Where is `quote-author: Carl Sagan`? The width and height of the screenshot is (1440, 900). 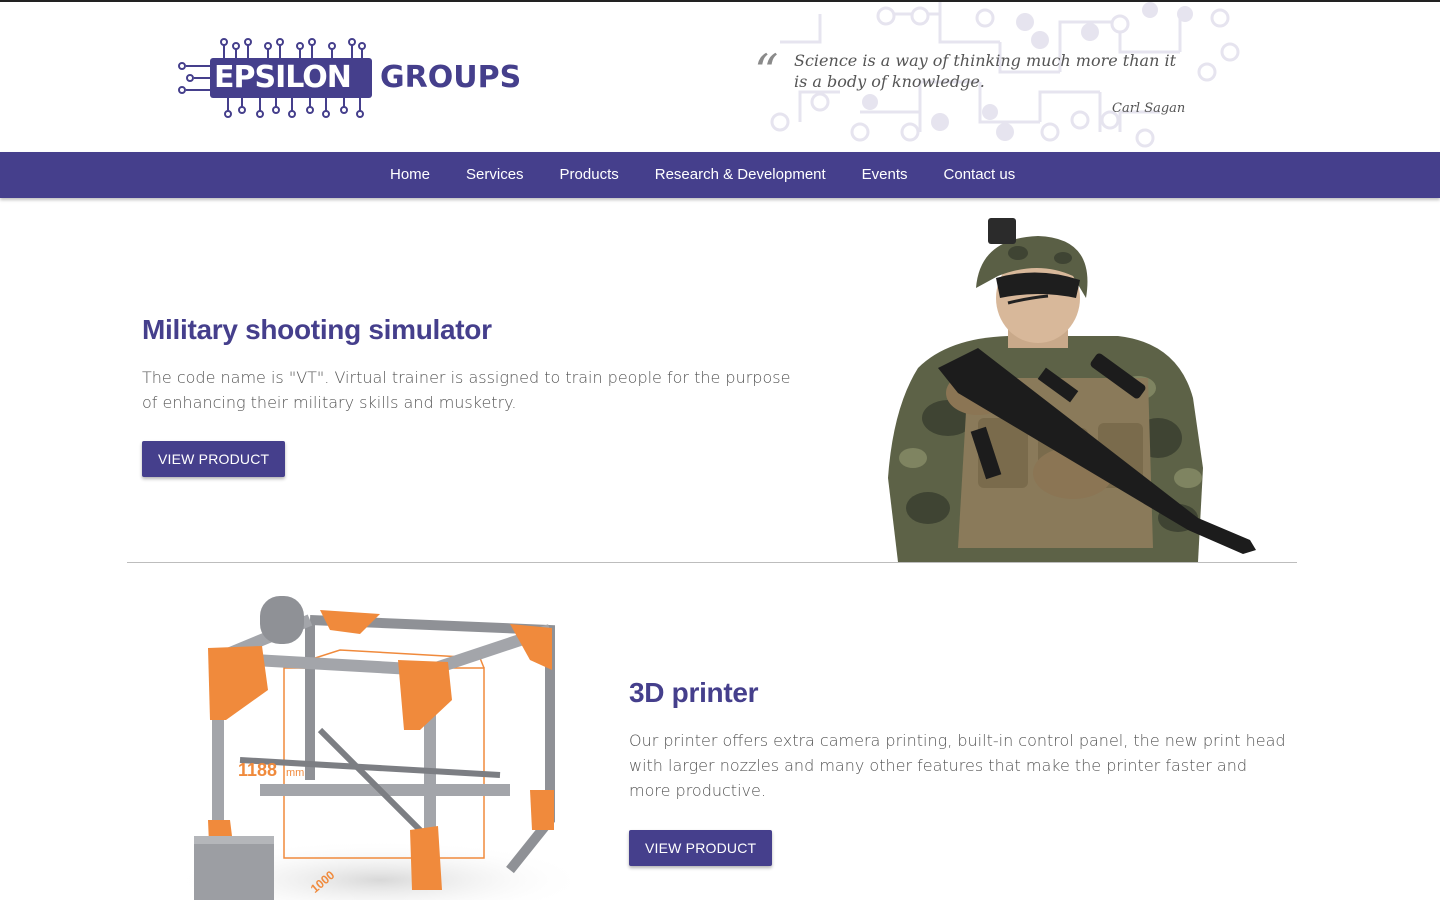
quote-author: Carl Sagan is located at coordinates (1149, 108).